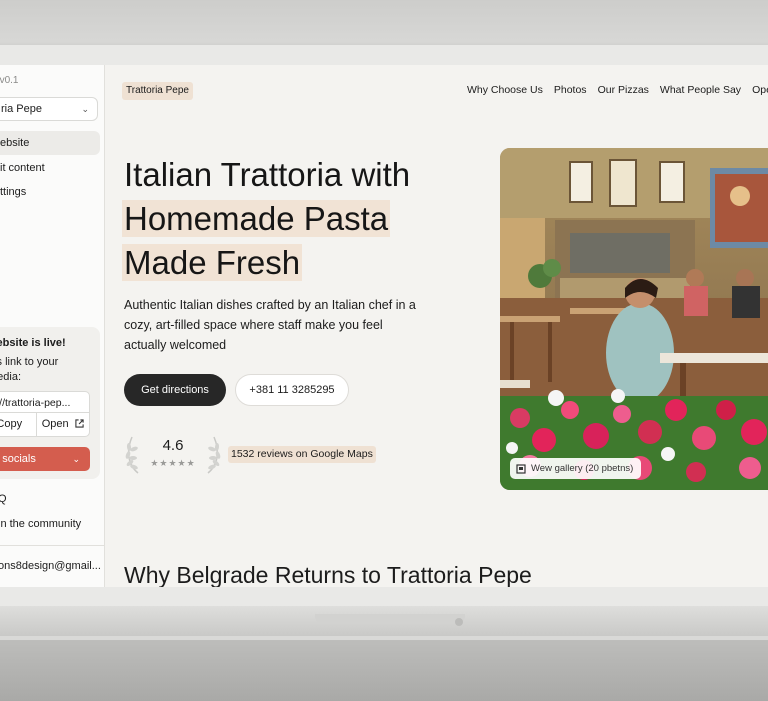  What do you see at coordinates (267, 174) in the screenshot?
I see `hero-title-line-1: Italian Trattoria with` at bounding box center [267, 174].